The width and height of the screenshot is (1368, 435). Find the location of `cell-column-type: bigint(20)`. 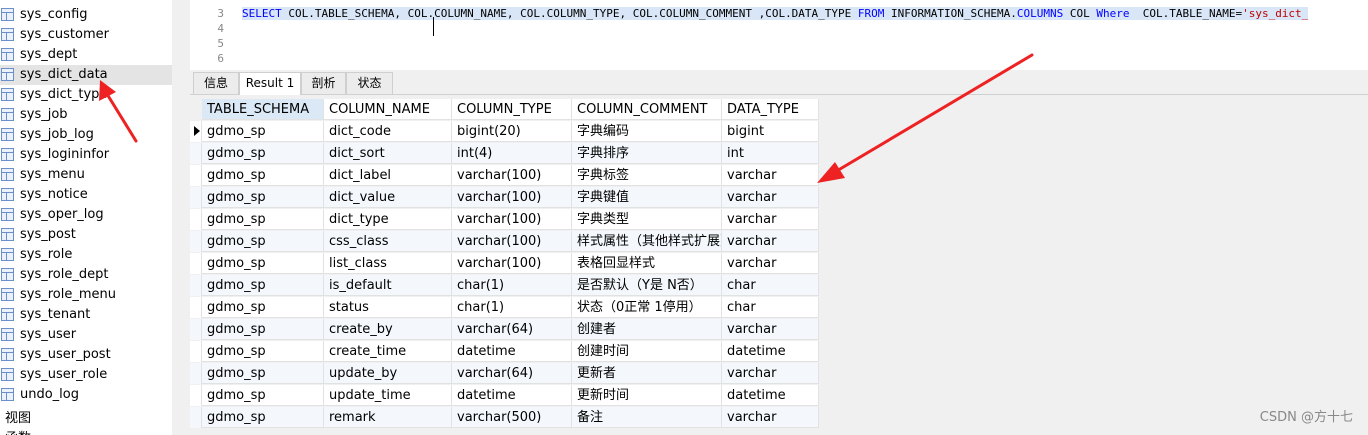

cell-column-type: bigint(20) is located at coordinates (512, 131).